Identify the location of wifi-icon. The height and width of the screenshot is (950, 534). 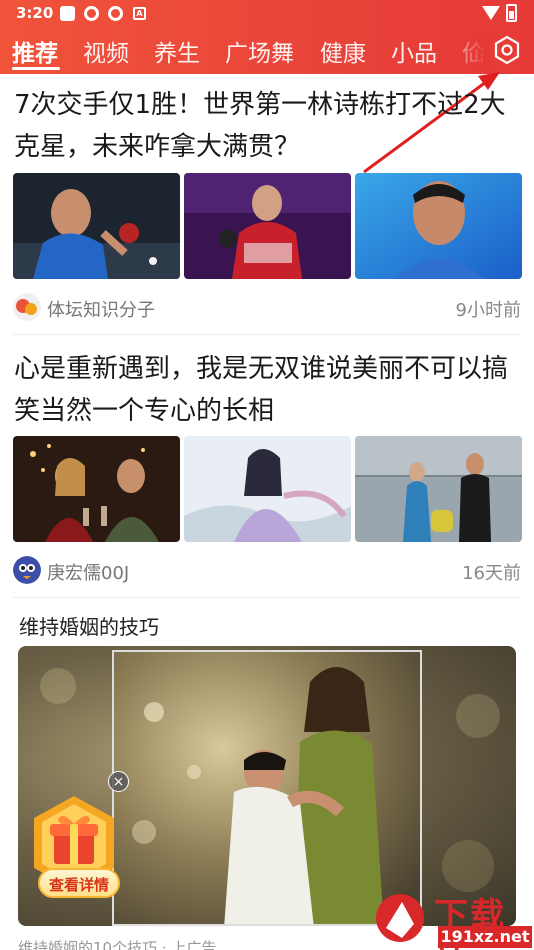
(491, 13).